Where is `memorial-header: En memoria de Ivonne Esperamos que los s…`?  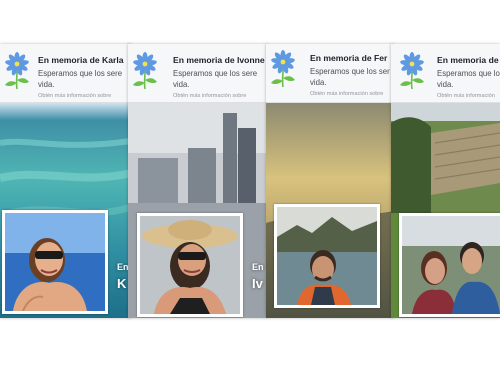
memorial-header: En memoria de Ivonne Esperamos que los s… is located at coordinates (198, 73).